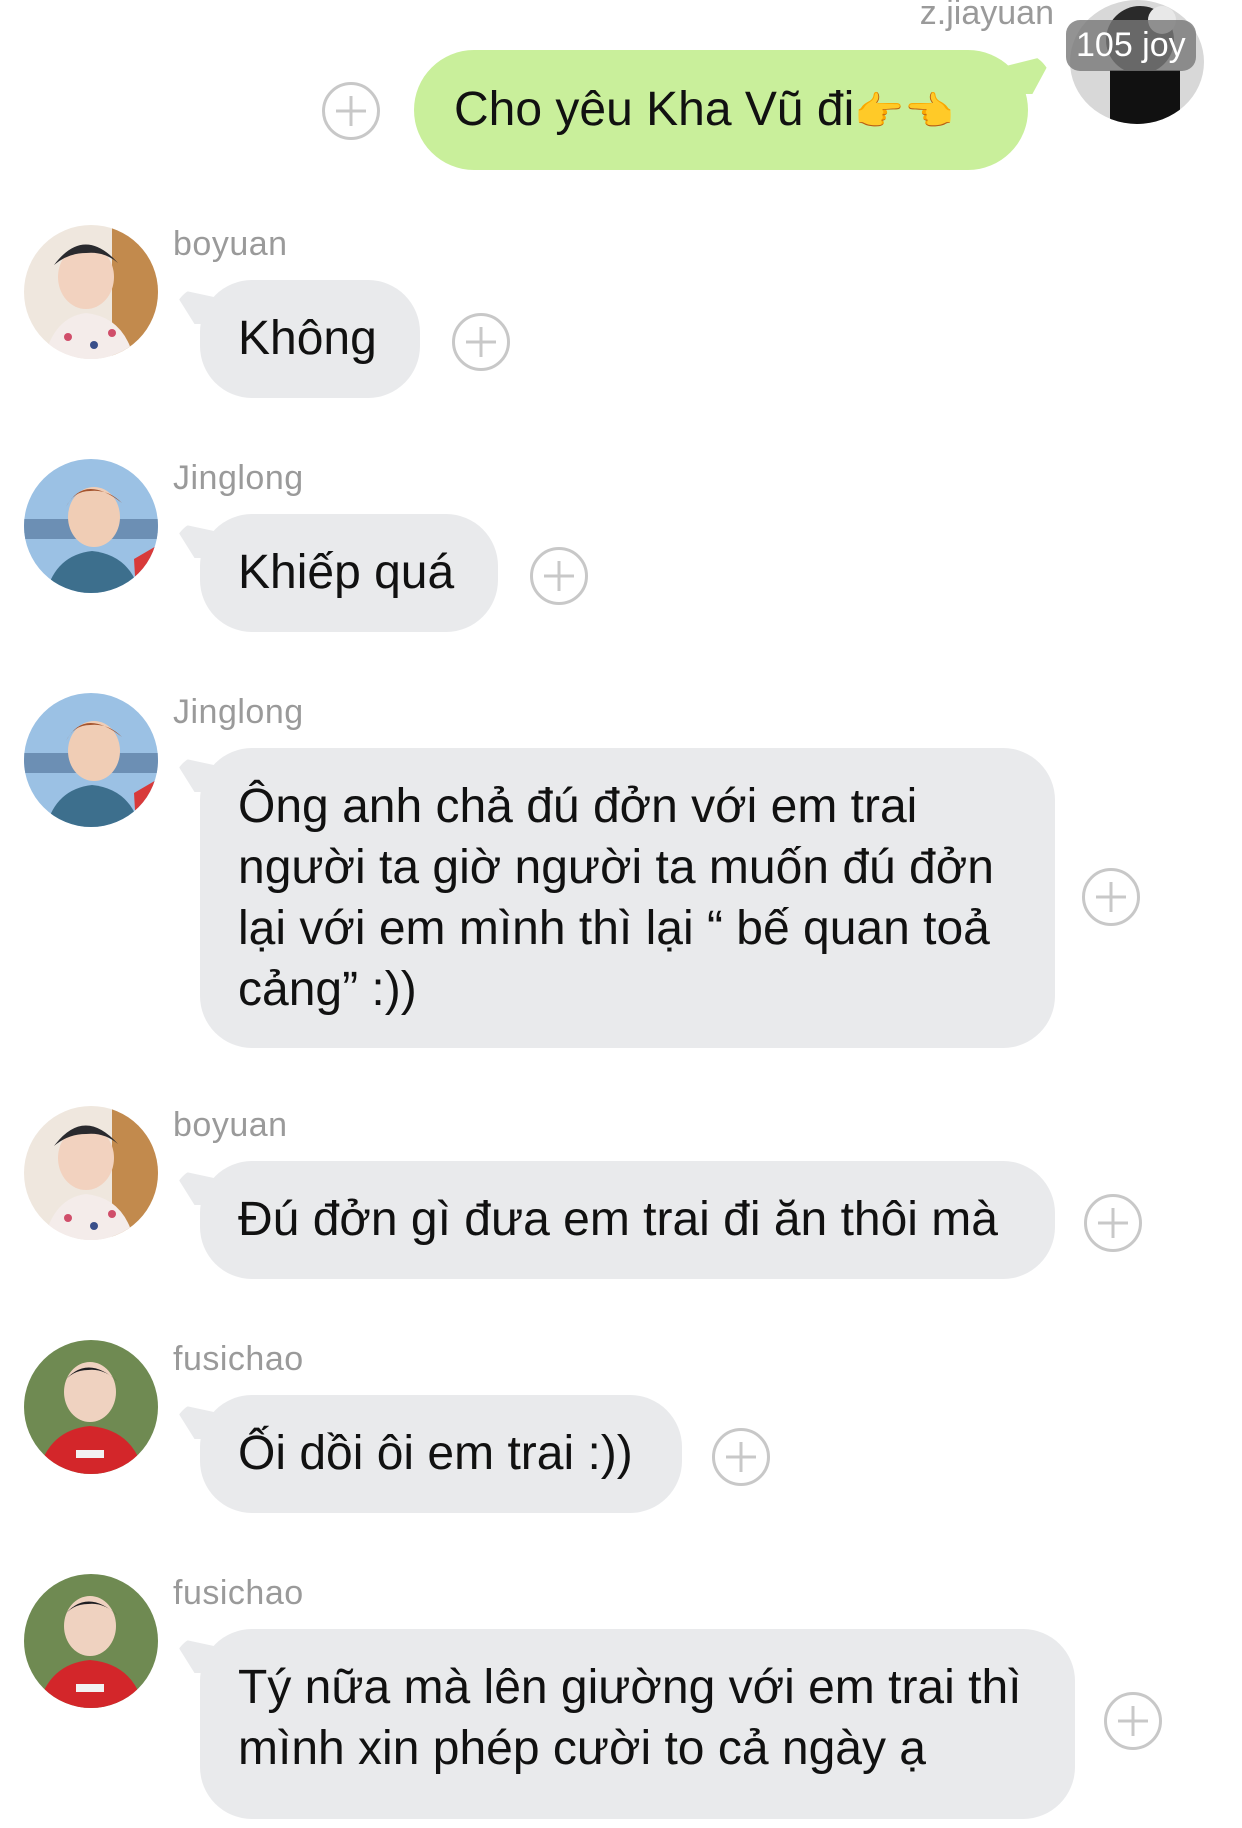 This screenshot has height=1828, width=1242. Describe the element at coordinates (621, 549) in the screenshot. I see `chat-message: Jinglong Khiếp quá` at that location.